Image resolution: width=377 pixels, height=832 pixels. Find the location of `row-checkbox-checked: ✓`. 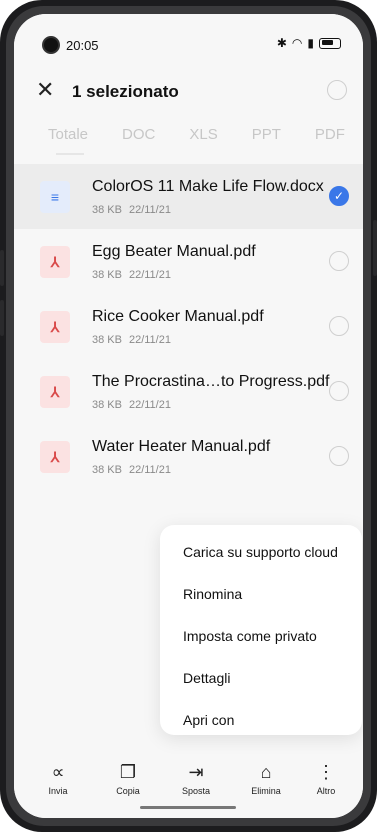

row-checkbox-checked: ✓ is located at coordinates (339, 196).